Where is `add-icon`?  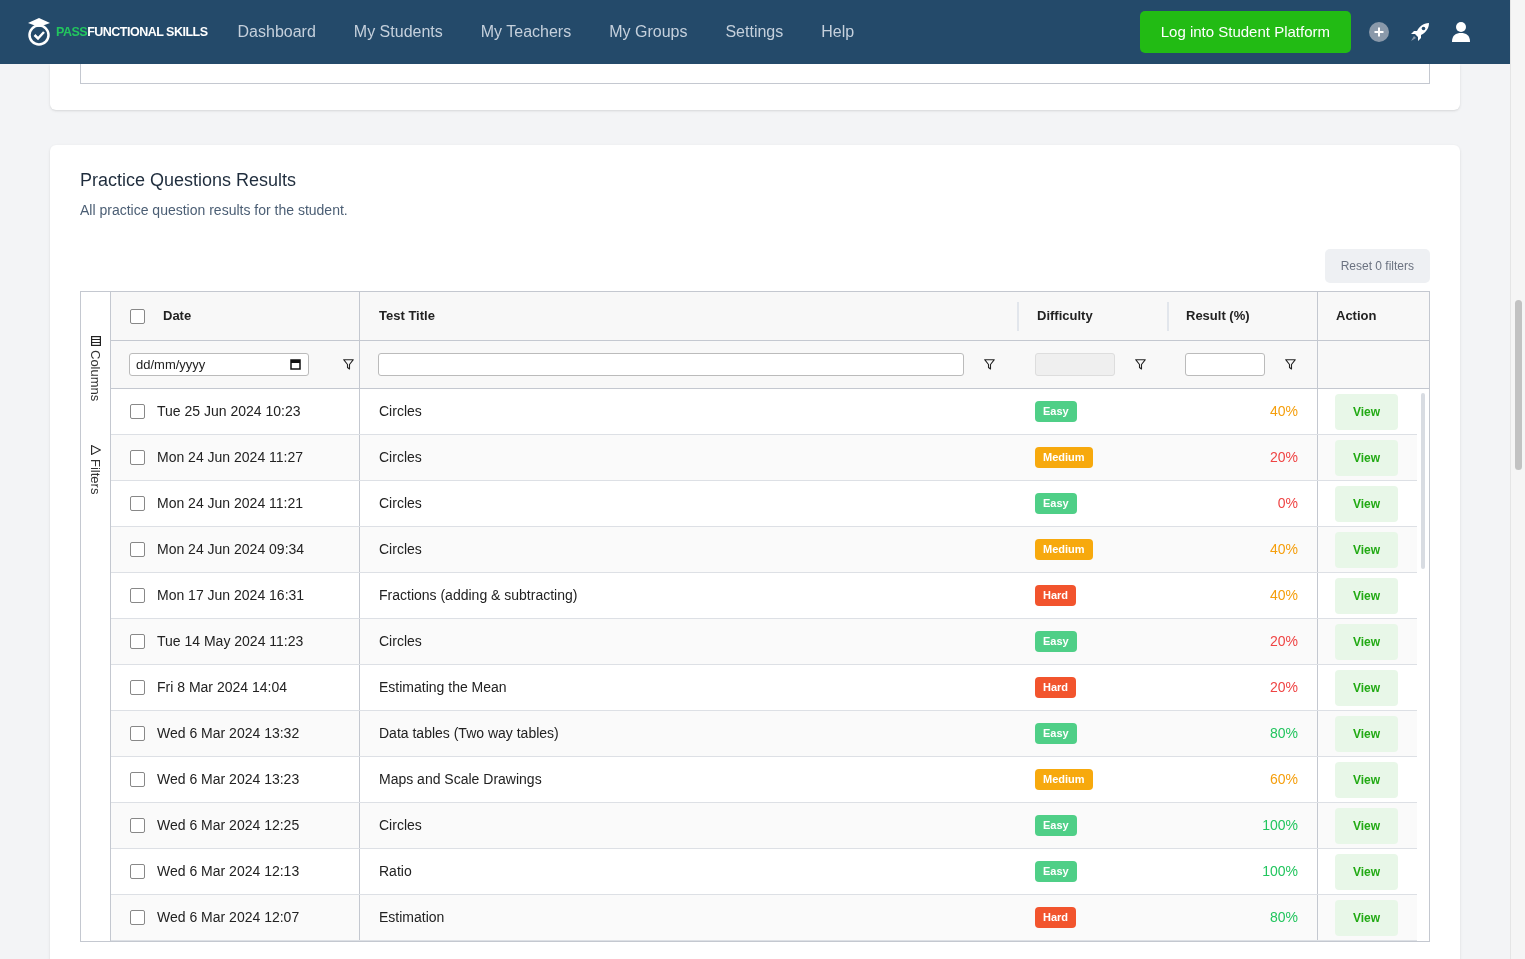
add-icon is located at coordinates (1379, 32).